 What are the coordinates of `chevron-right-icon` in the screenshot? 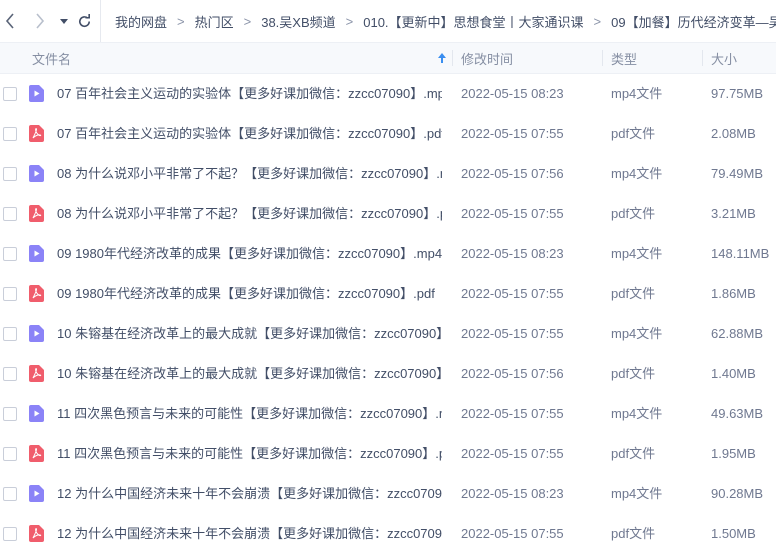 It's located at (40, 21).